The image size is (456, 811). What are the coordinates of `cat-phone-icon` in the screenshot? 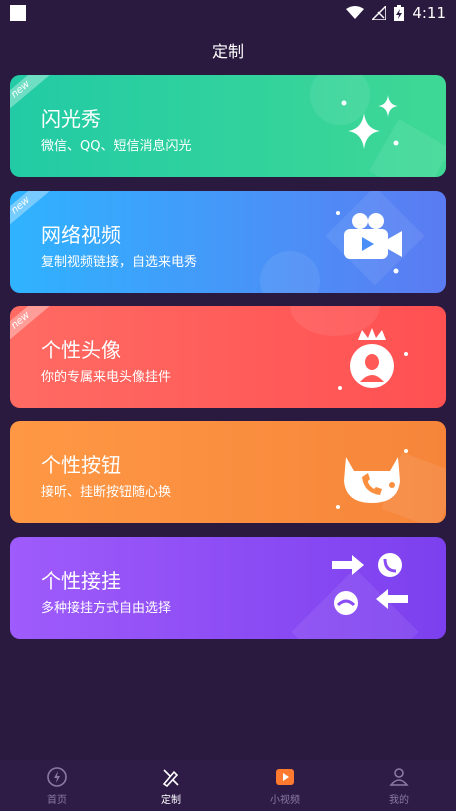 It's located at (372, 479).